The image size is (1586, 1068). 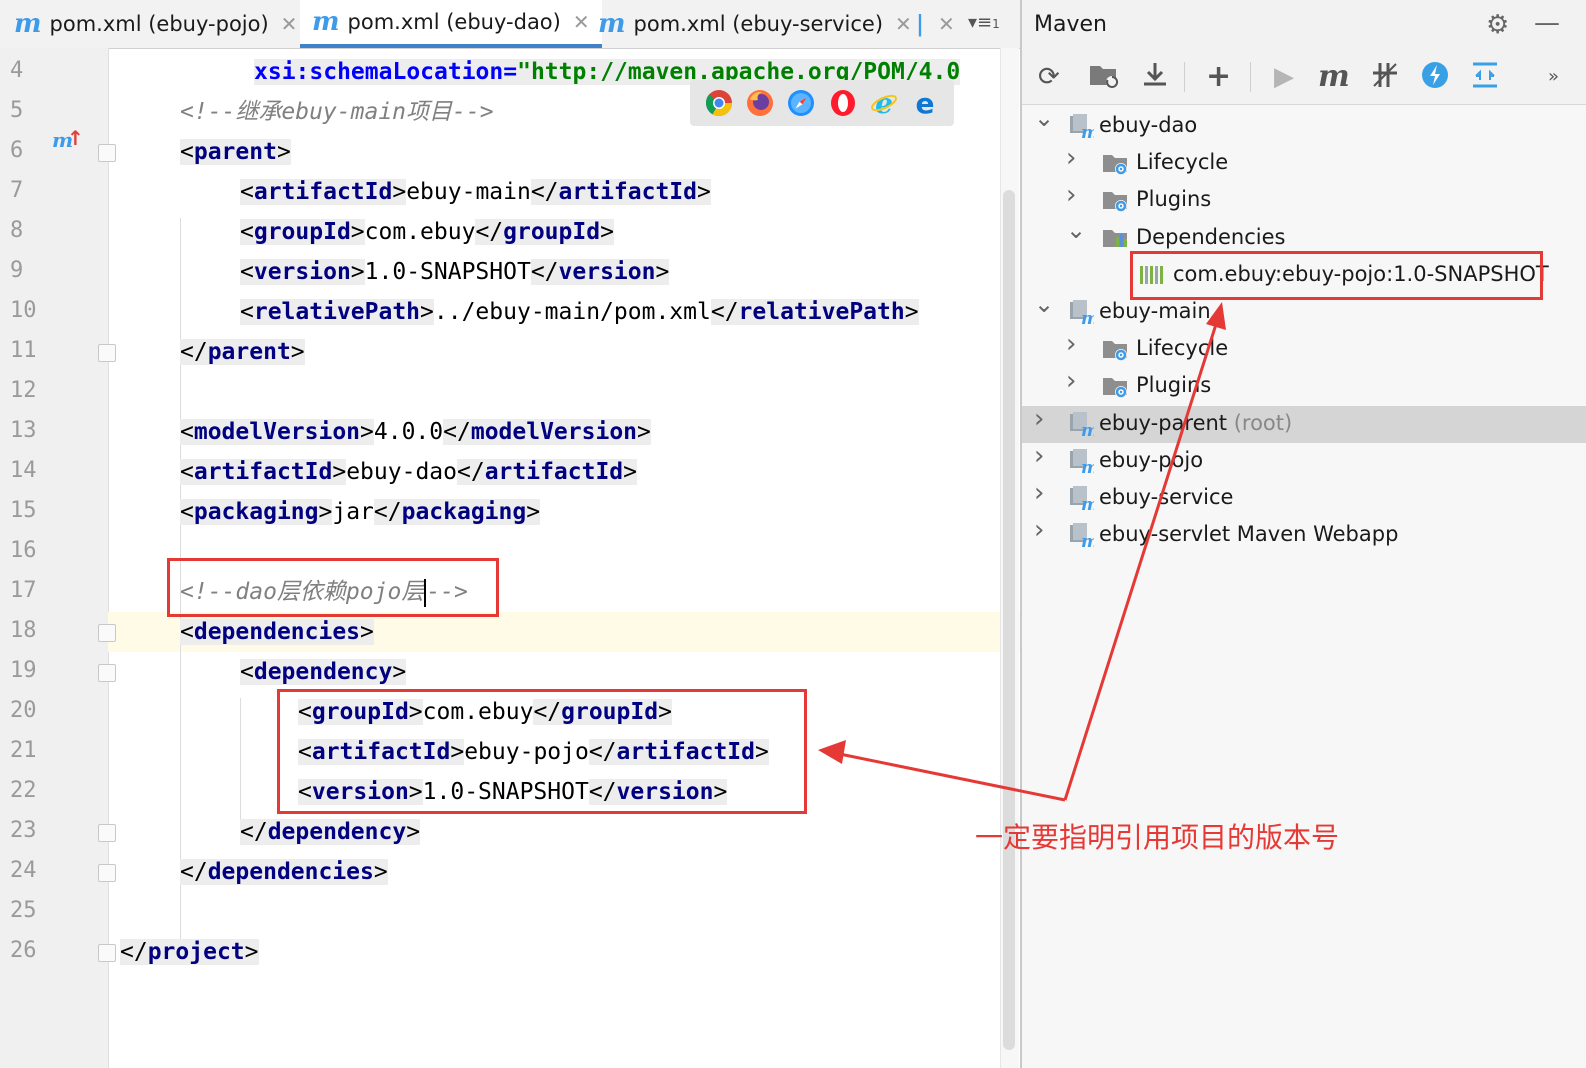 I want to click on maven-file-icon: |, so click(x=920, y=24).